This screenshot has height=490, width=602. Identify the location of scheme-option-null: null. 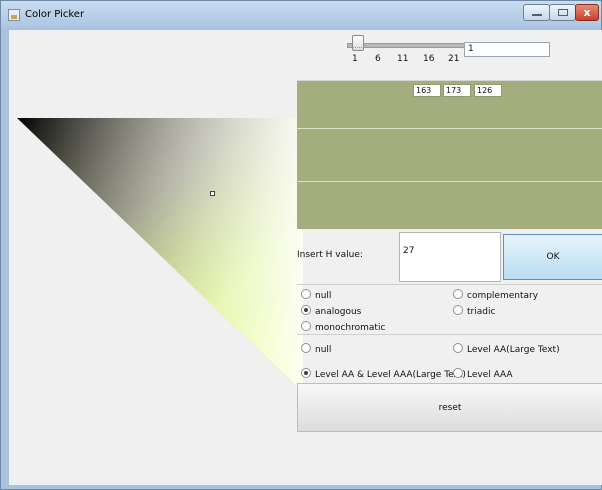
(316, 295).